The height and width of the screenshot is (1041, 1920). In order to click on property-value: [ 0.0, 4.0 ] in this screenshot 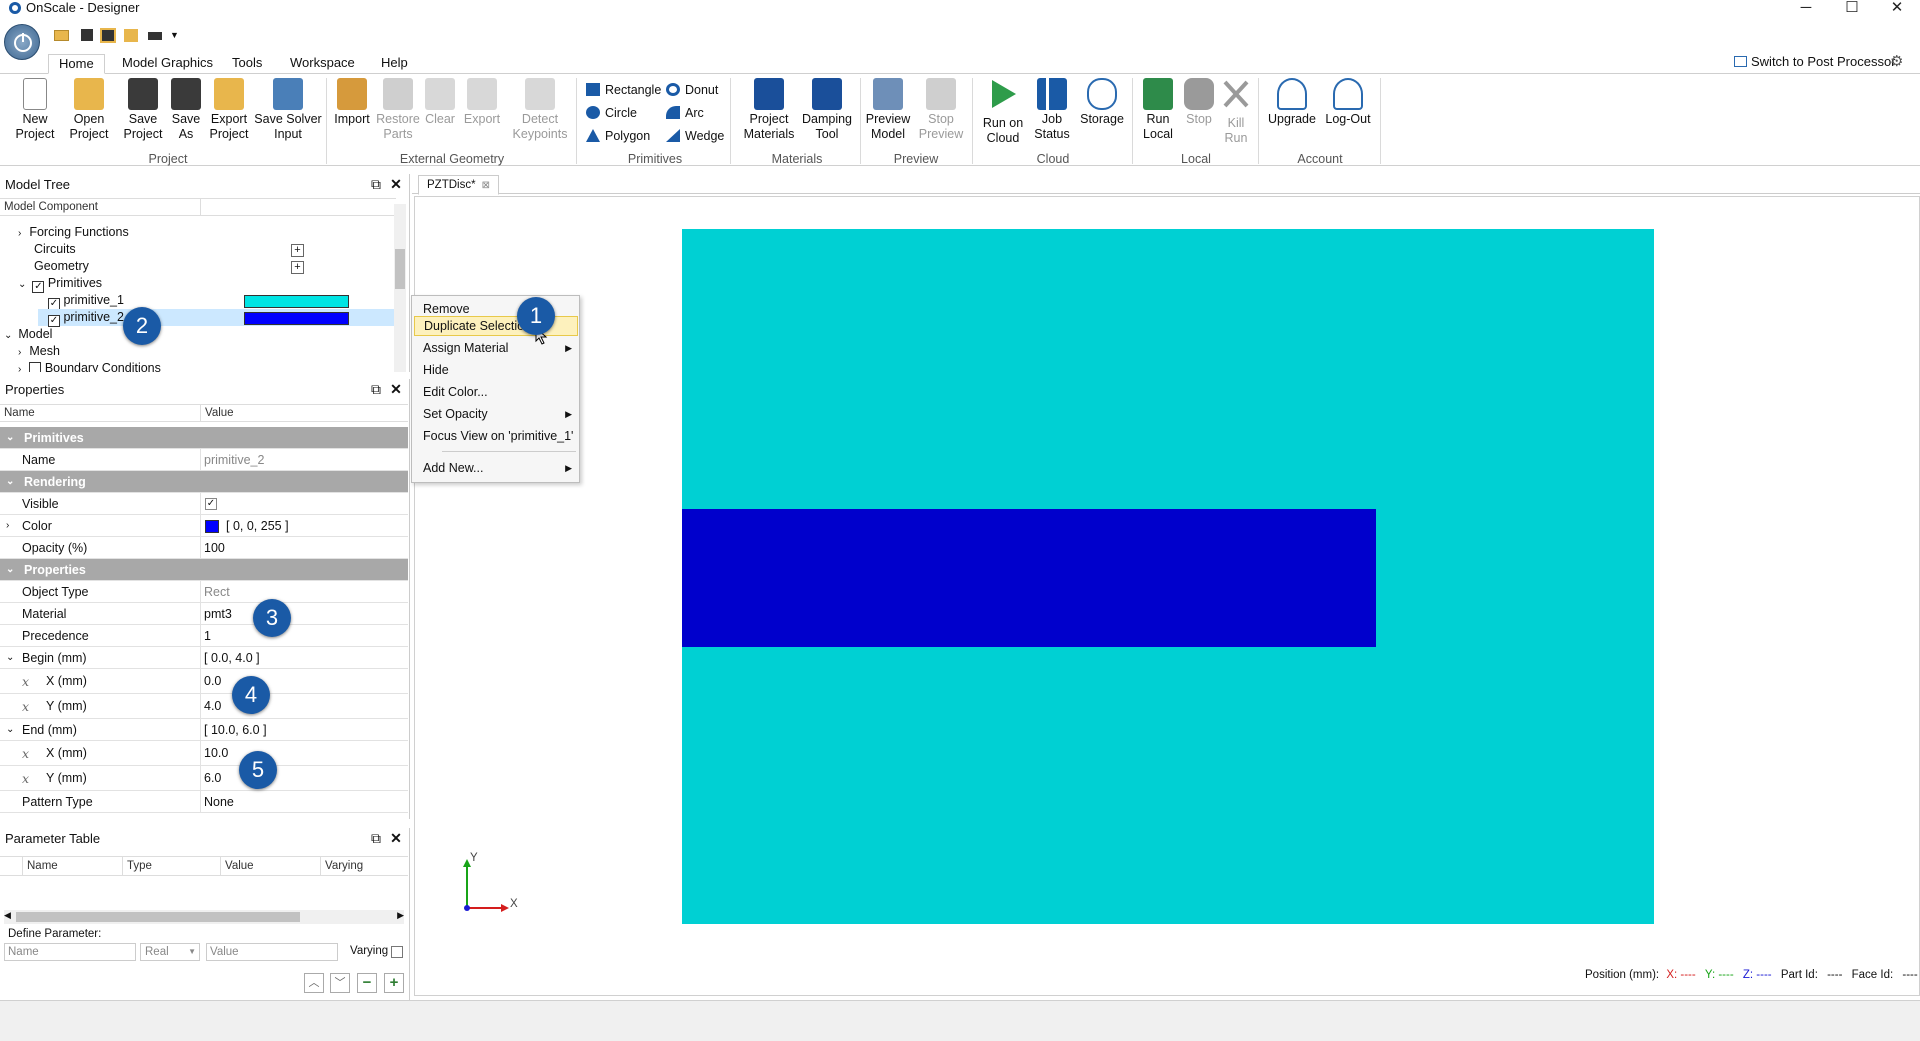, I will do `click(232, 658)`.